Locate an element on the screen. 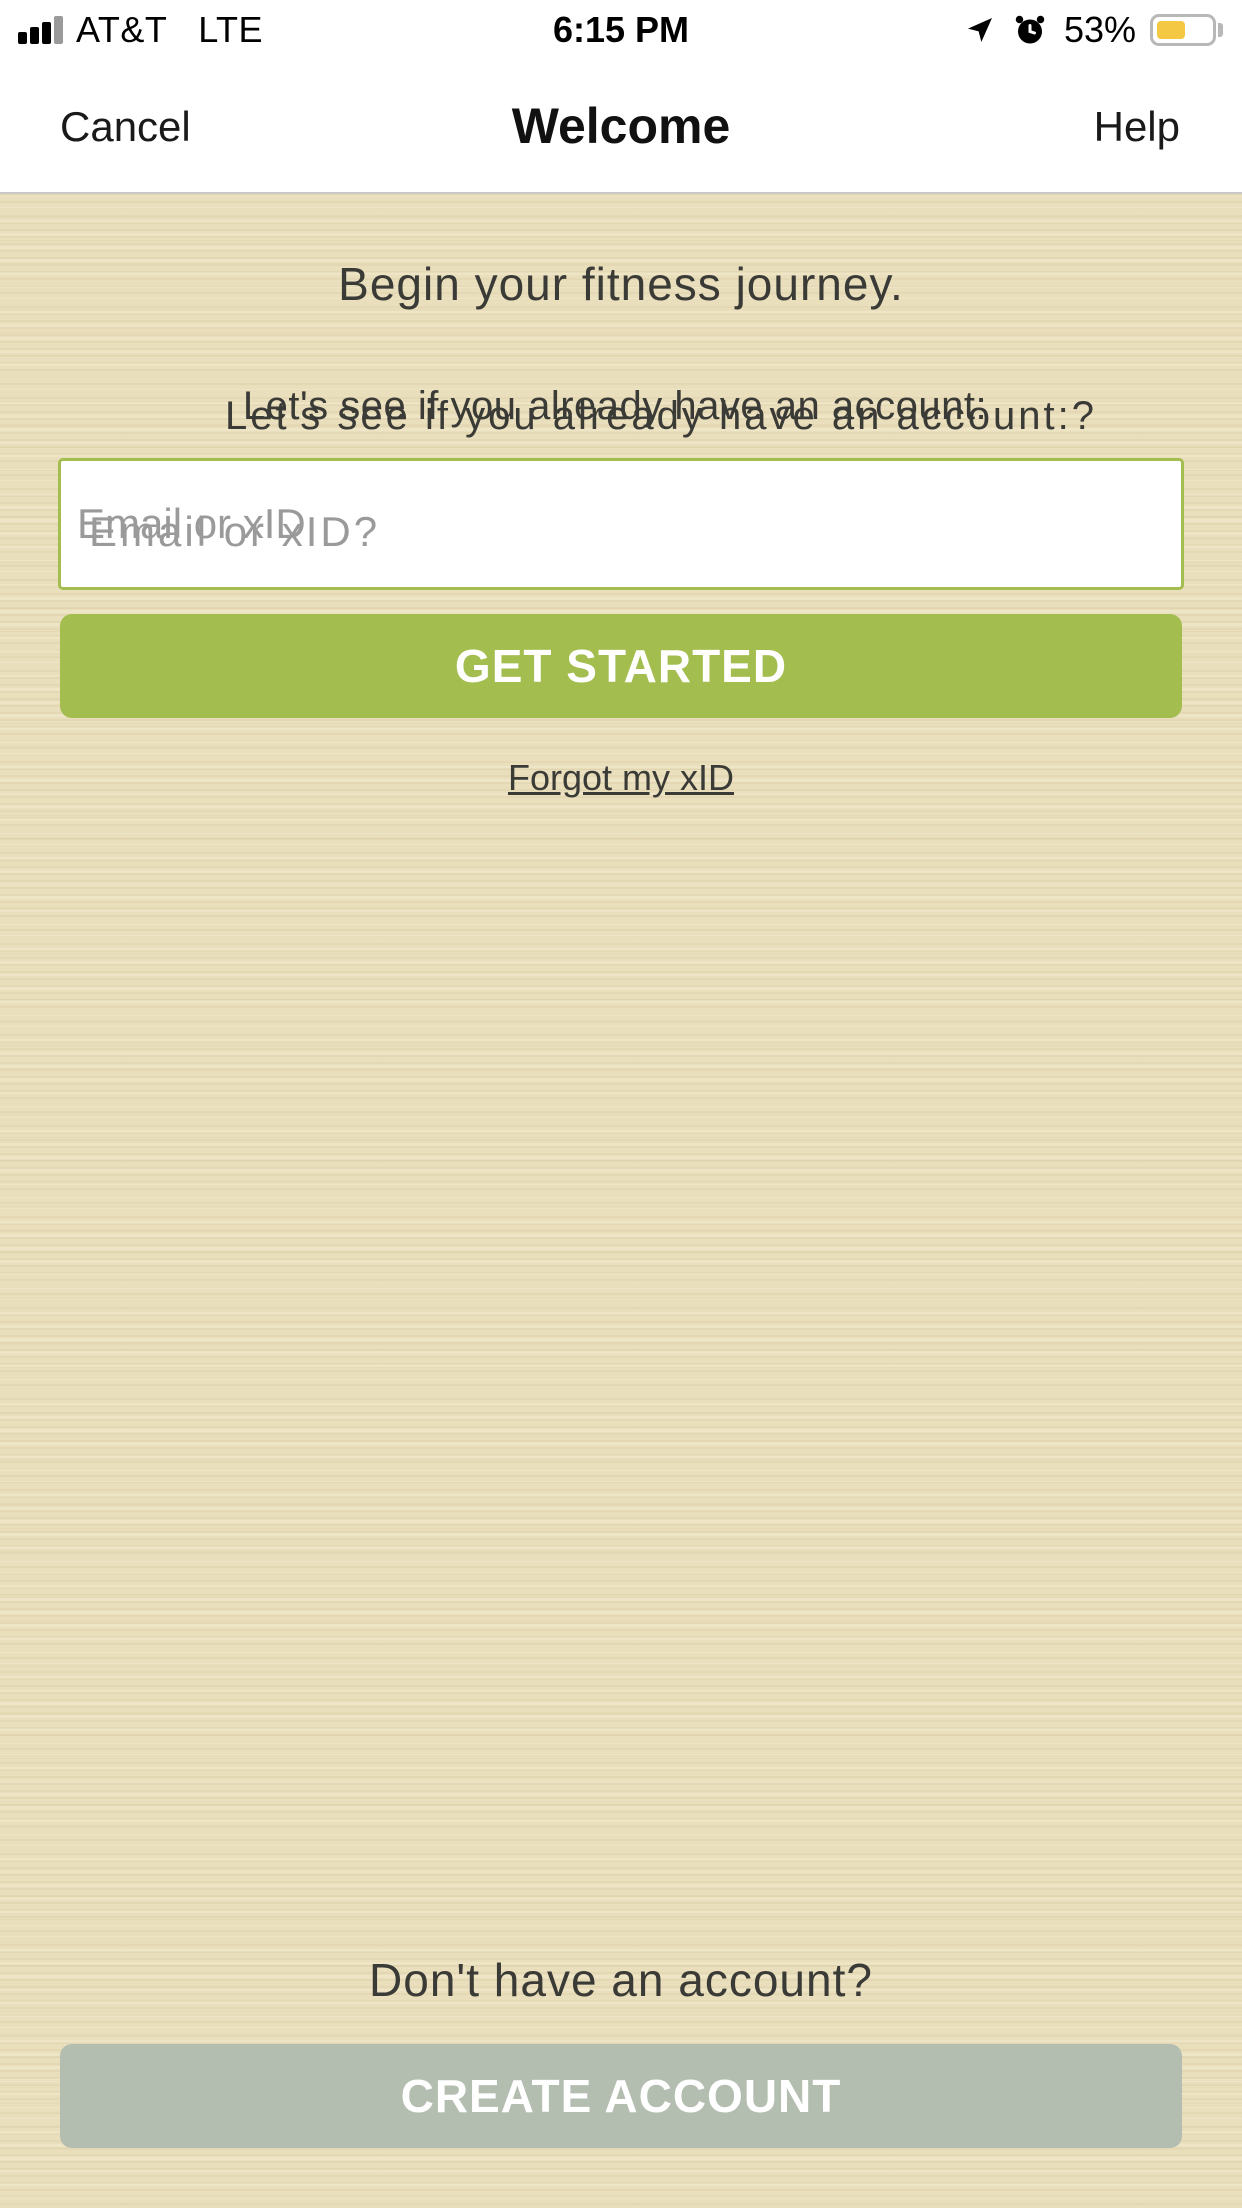 This screenshot has height=2208, width=1242. battery-icon is located at coordinates (1183, 30).